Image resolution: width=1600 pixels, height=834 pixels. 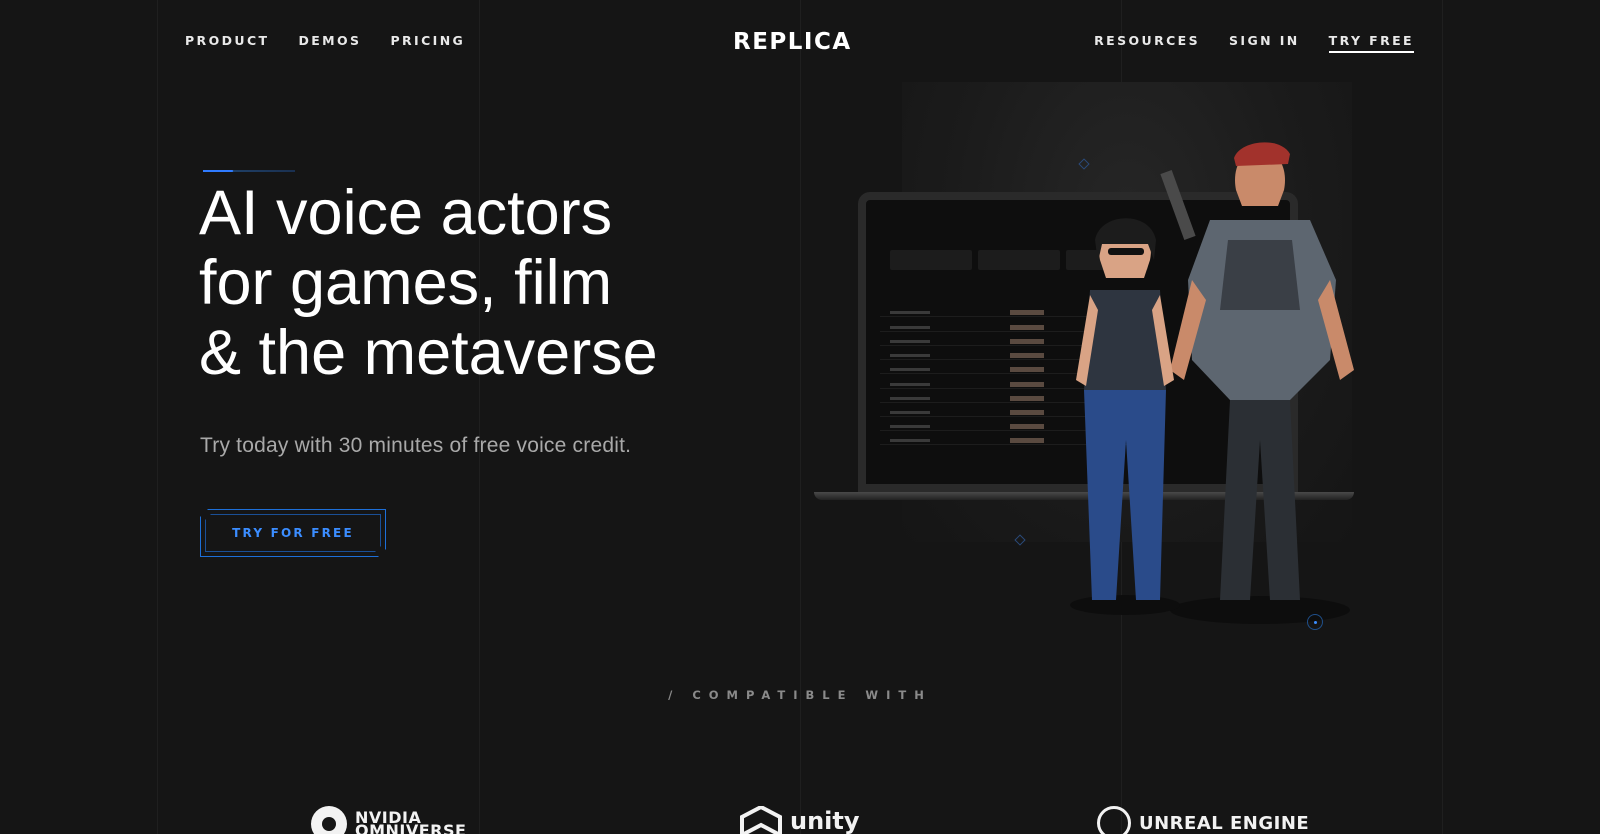 What do you see at coordinates (427, 41) in the screenshot?
I see `nav-pricing-link: PRICING` at bounding box center [427, 41].